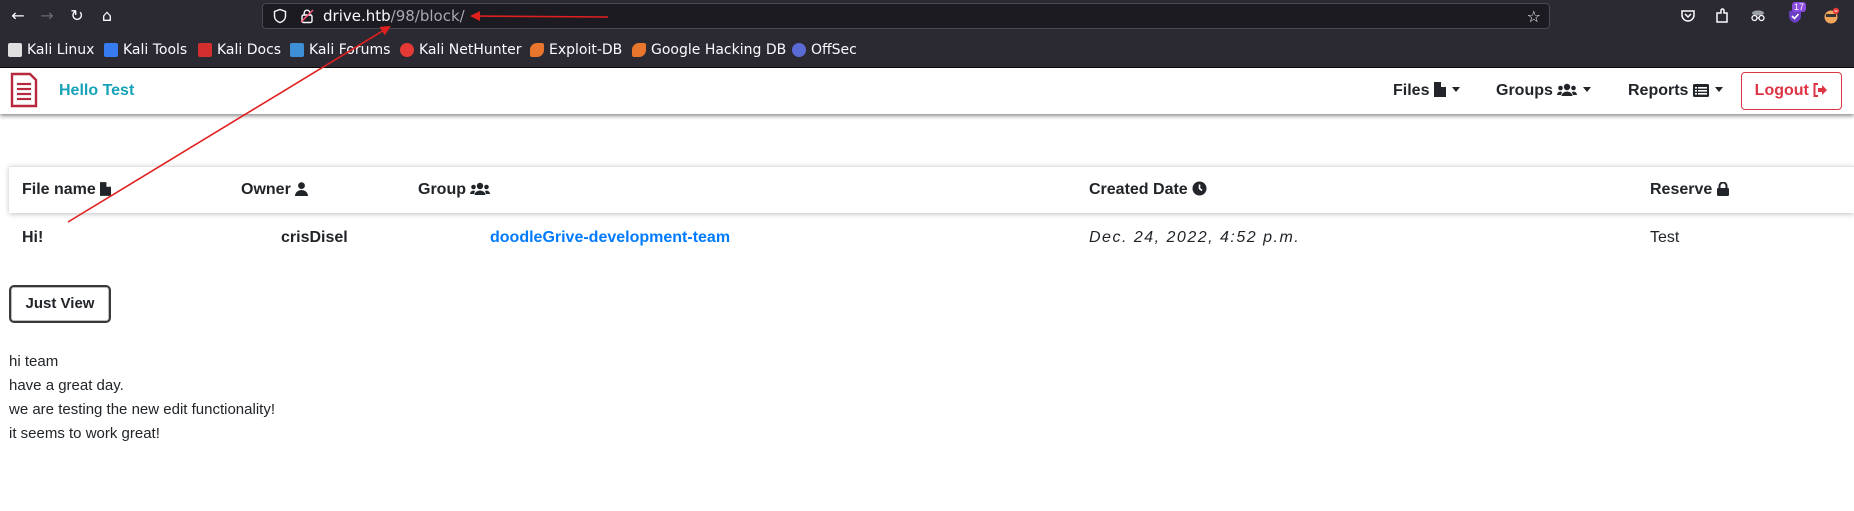  Describe the element at coordinates (1199, 188) in the screenshot. I see `clock-icon` at that location.